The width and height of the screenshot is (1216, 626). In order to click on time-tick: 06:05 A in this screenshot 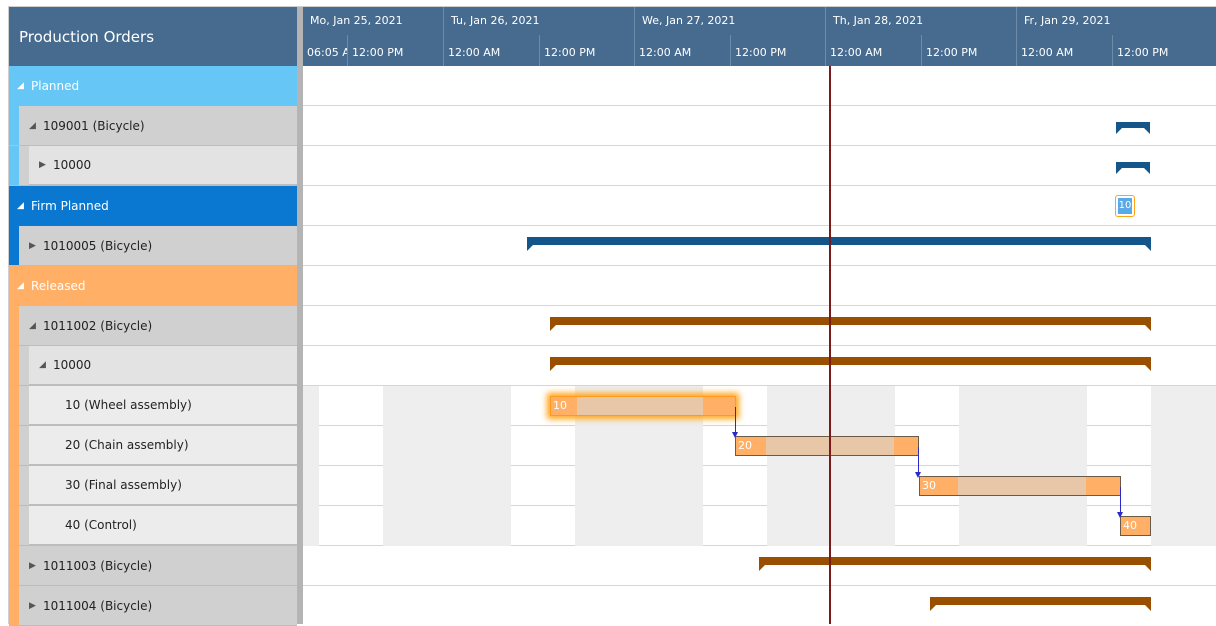, I will do `click(327, 52)`.